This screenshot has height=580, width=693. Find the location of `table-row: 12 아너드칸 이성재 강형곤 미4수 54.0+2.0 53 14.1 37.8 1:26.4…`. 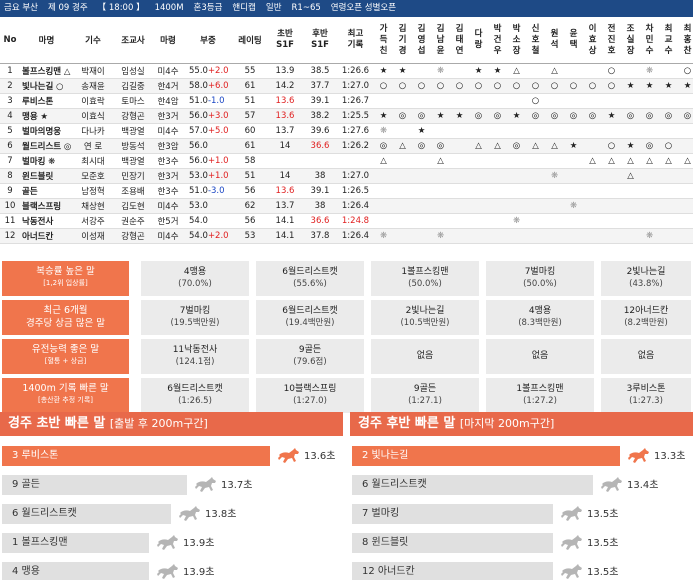

table-row: 12 아너드칸 이성재 강형곤 미4수 54.0+2.0 53 14.1 37.8 1:26.4… is located at coordinates (346, 236).